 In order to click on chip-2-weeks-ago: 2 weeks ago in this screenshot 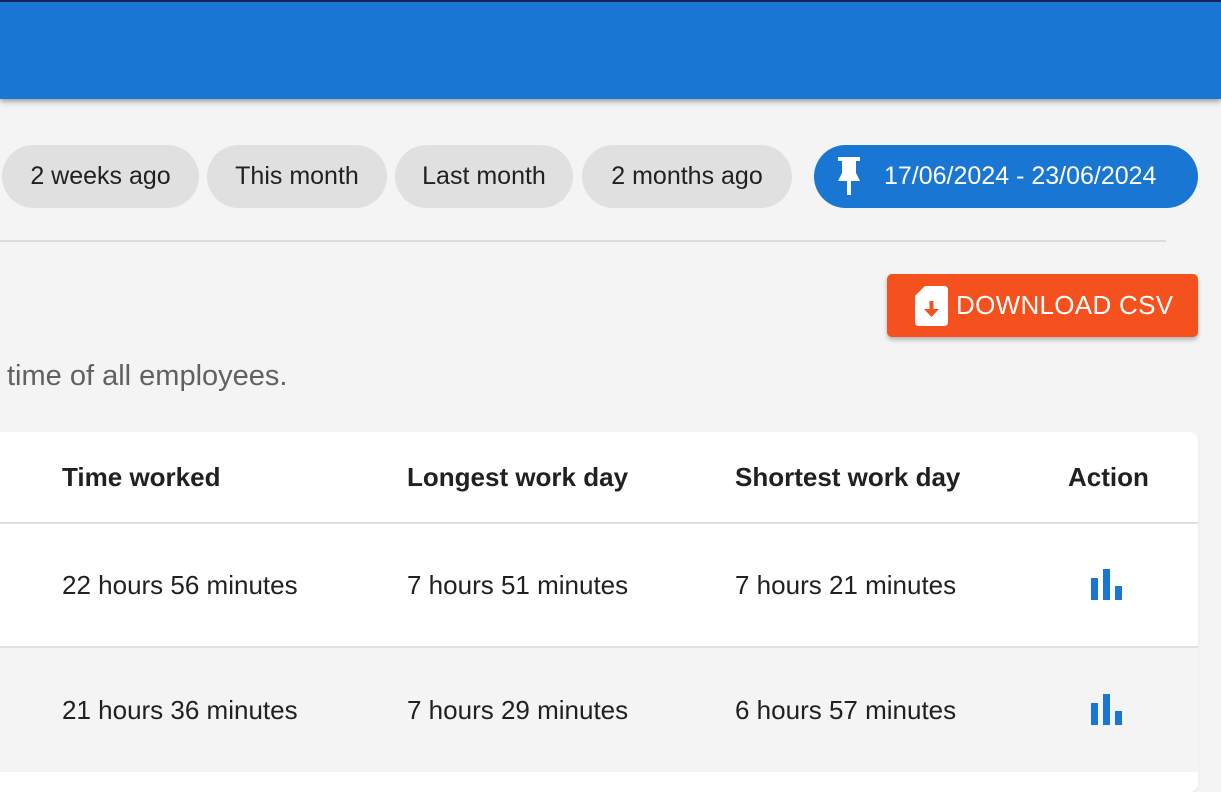, I will do `click(100, 176)`.